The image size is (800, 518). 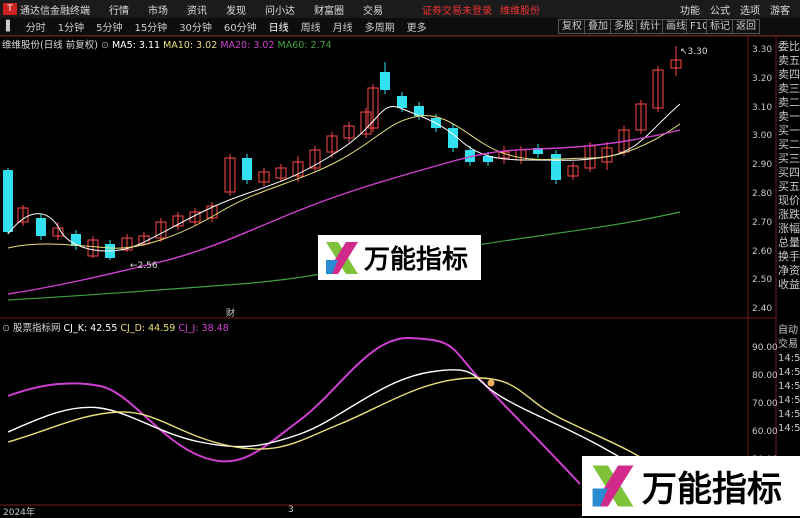 What do you see at coordinates (750, 9) in the screenshot?
I see `menu-right-item: 选项` at bounding box center [750, 9].